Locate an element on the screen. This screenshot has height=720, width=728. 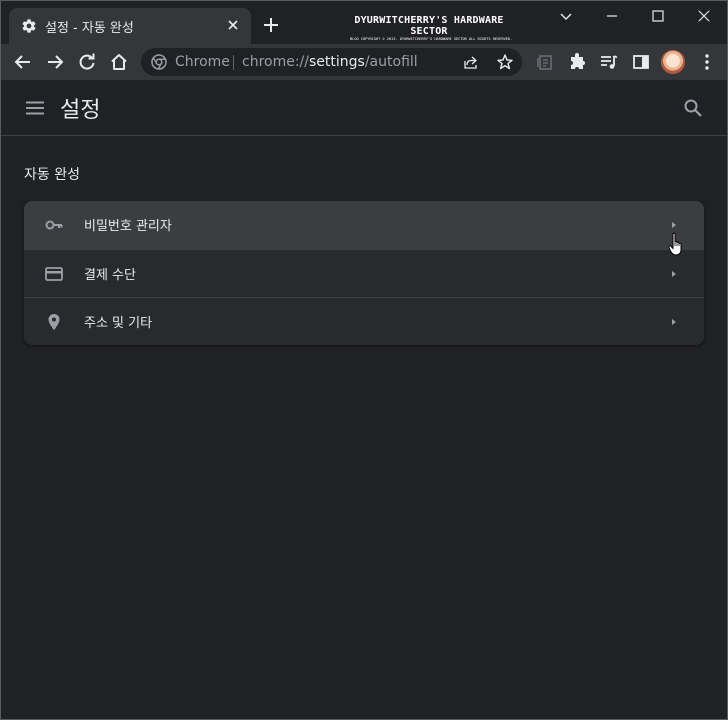
profile-avatar is located at coordinates (673, 62).